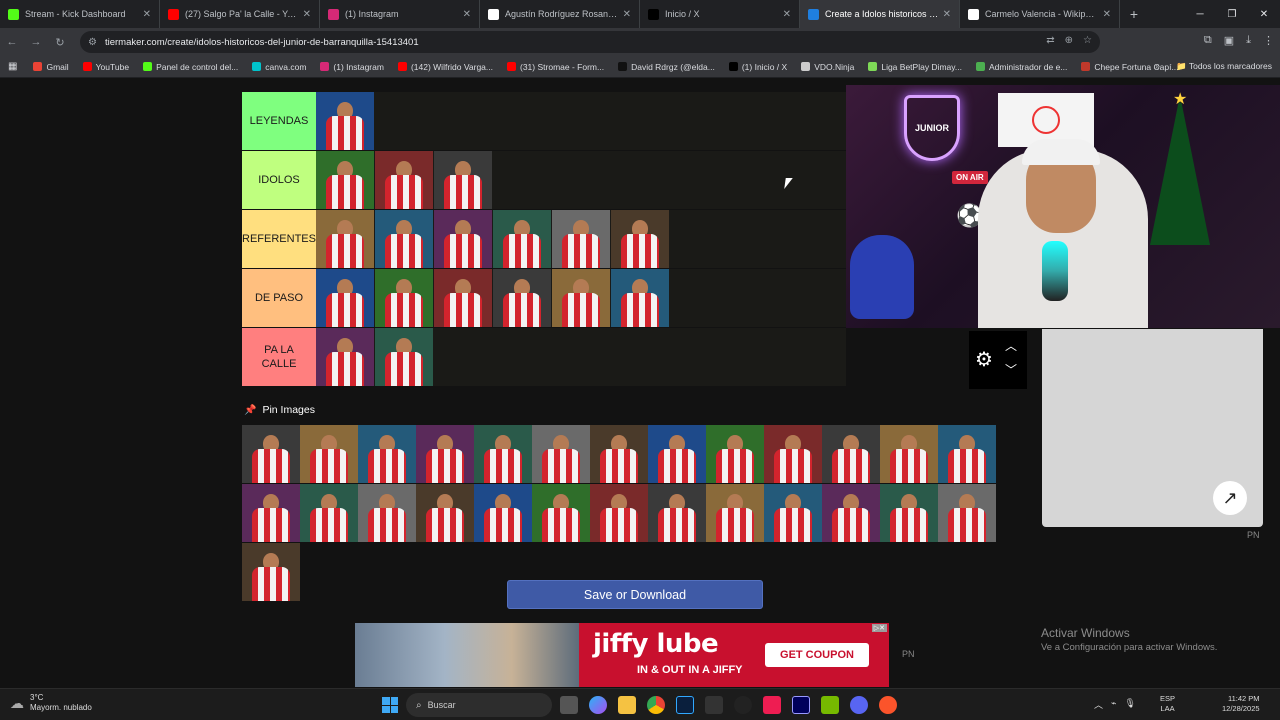  I want to click on photoshop-icon, so click(685, 705).